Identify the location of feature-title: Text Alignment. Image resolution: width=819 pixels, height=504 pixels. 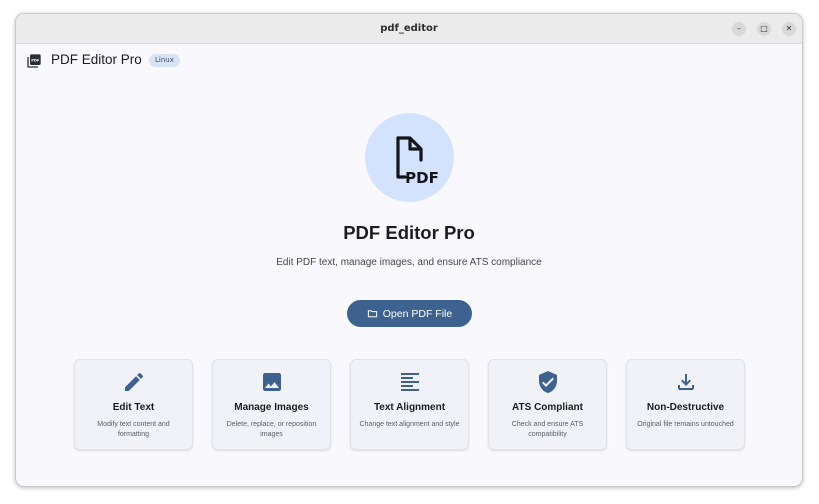
(409, 407).